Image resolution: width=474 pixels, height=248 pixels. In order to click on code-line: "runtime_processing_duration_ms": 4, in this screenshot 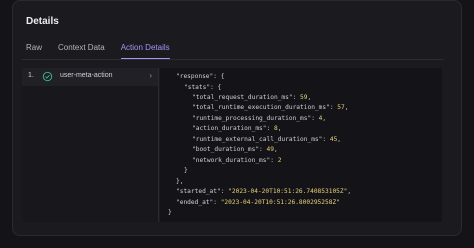, I will do `click(259, 118)`.